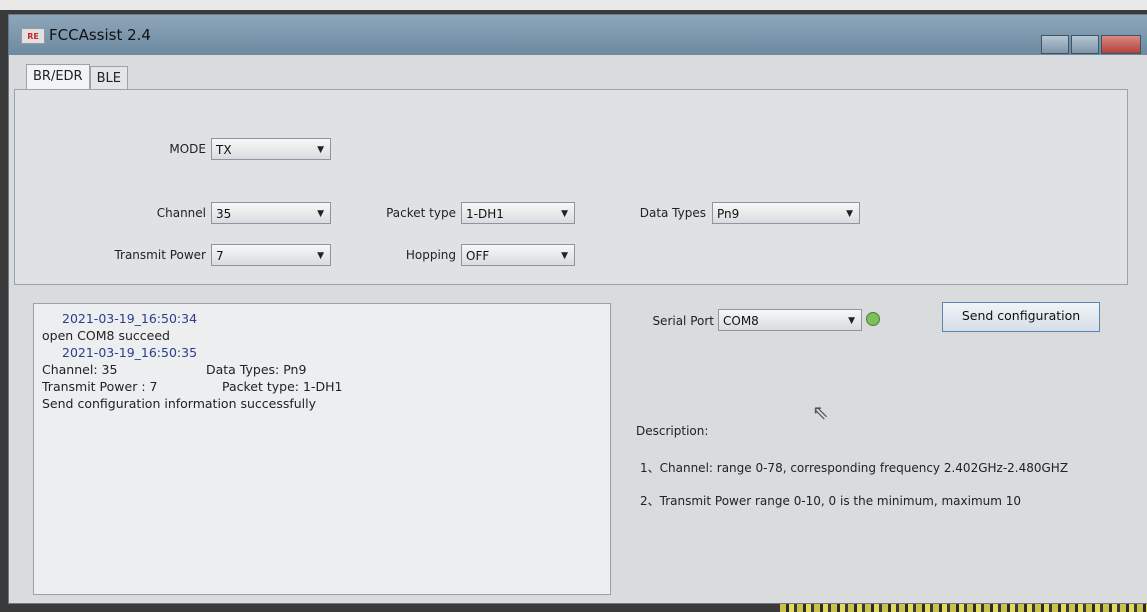  What do you see at coordinates (322, 369) in the screenshot?
I see `log-line: Channel: 35 Data Types: Pn9` at bounding box center [322, 369].